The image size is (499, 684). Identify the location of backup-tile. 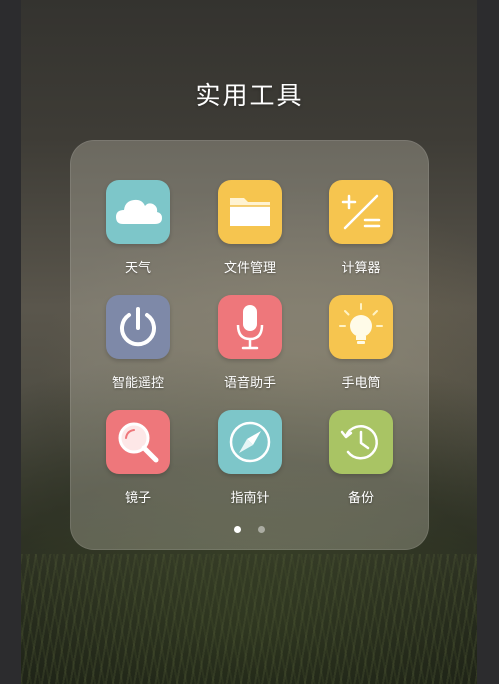
(361, 442).